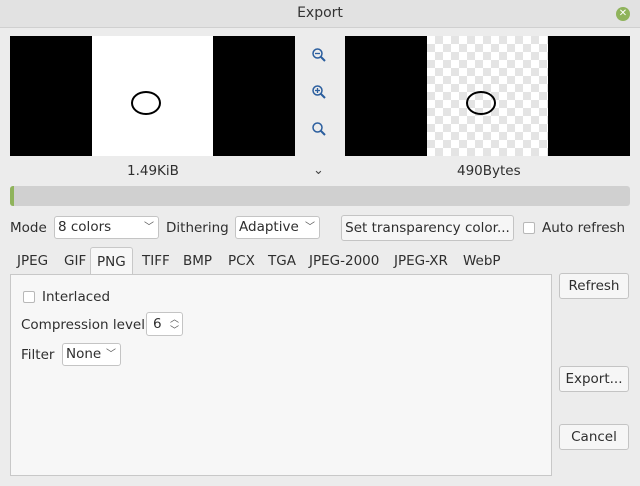 This screenshot has width=640, height=486. Describe the element at coordinates (529, 228) in the screenshot. I see `auto-refresh-checkbox` at that location.